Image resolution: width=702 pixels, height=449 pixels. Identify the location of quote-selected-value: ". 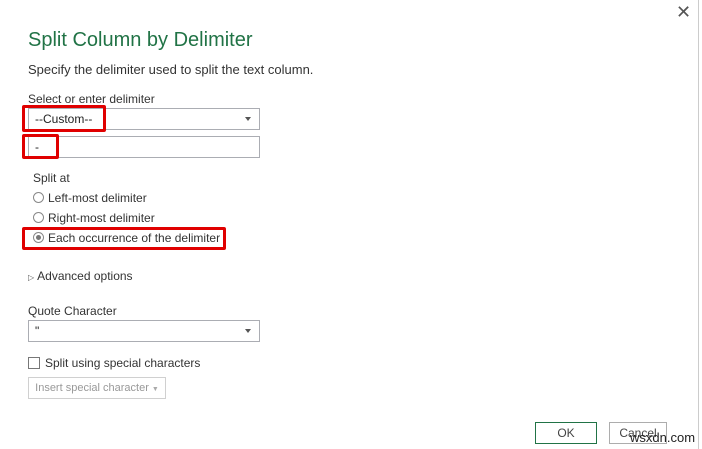
(37, 331).